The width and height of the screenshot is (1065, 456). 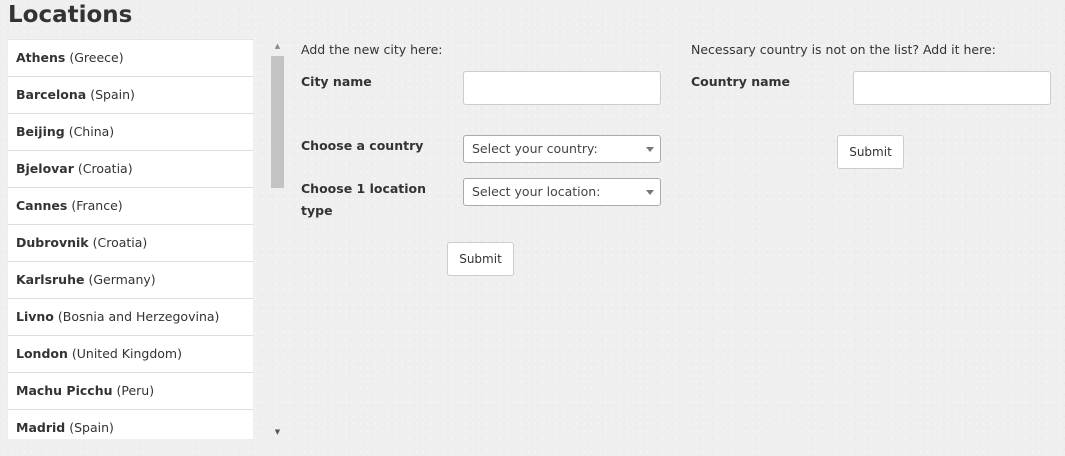 I want to click on list-item: Beijing (China), so click(x=130, y=131).